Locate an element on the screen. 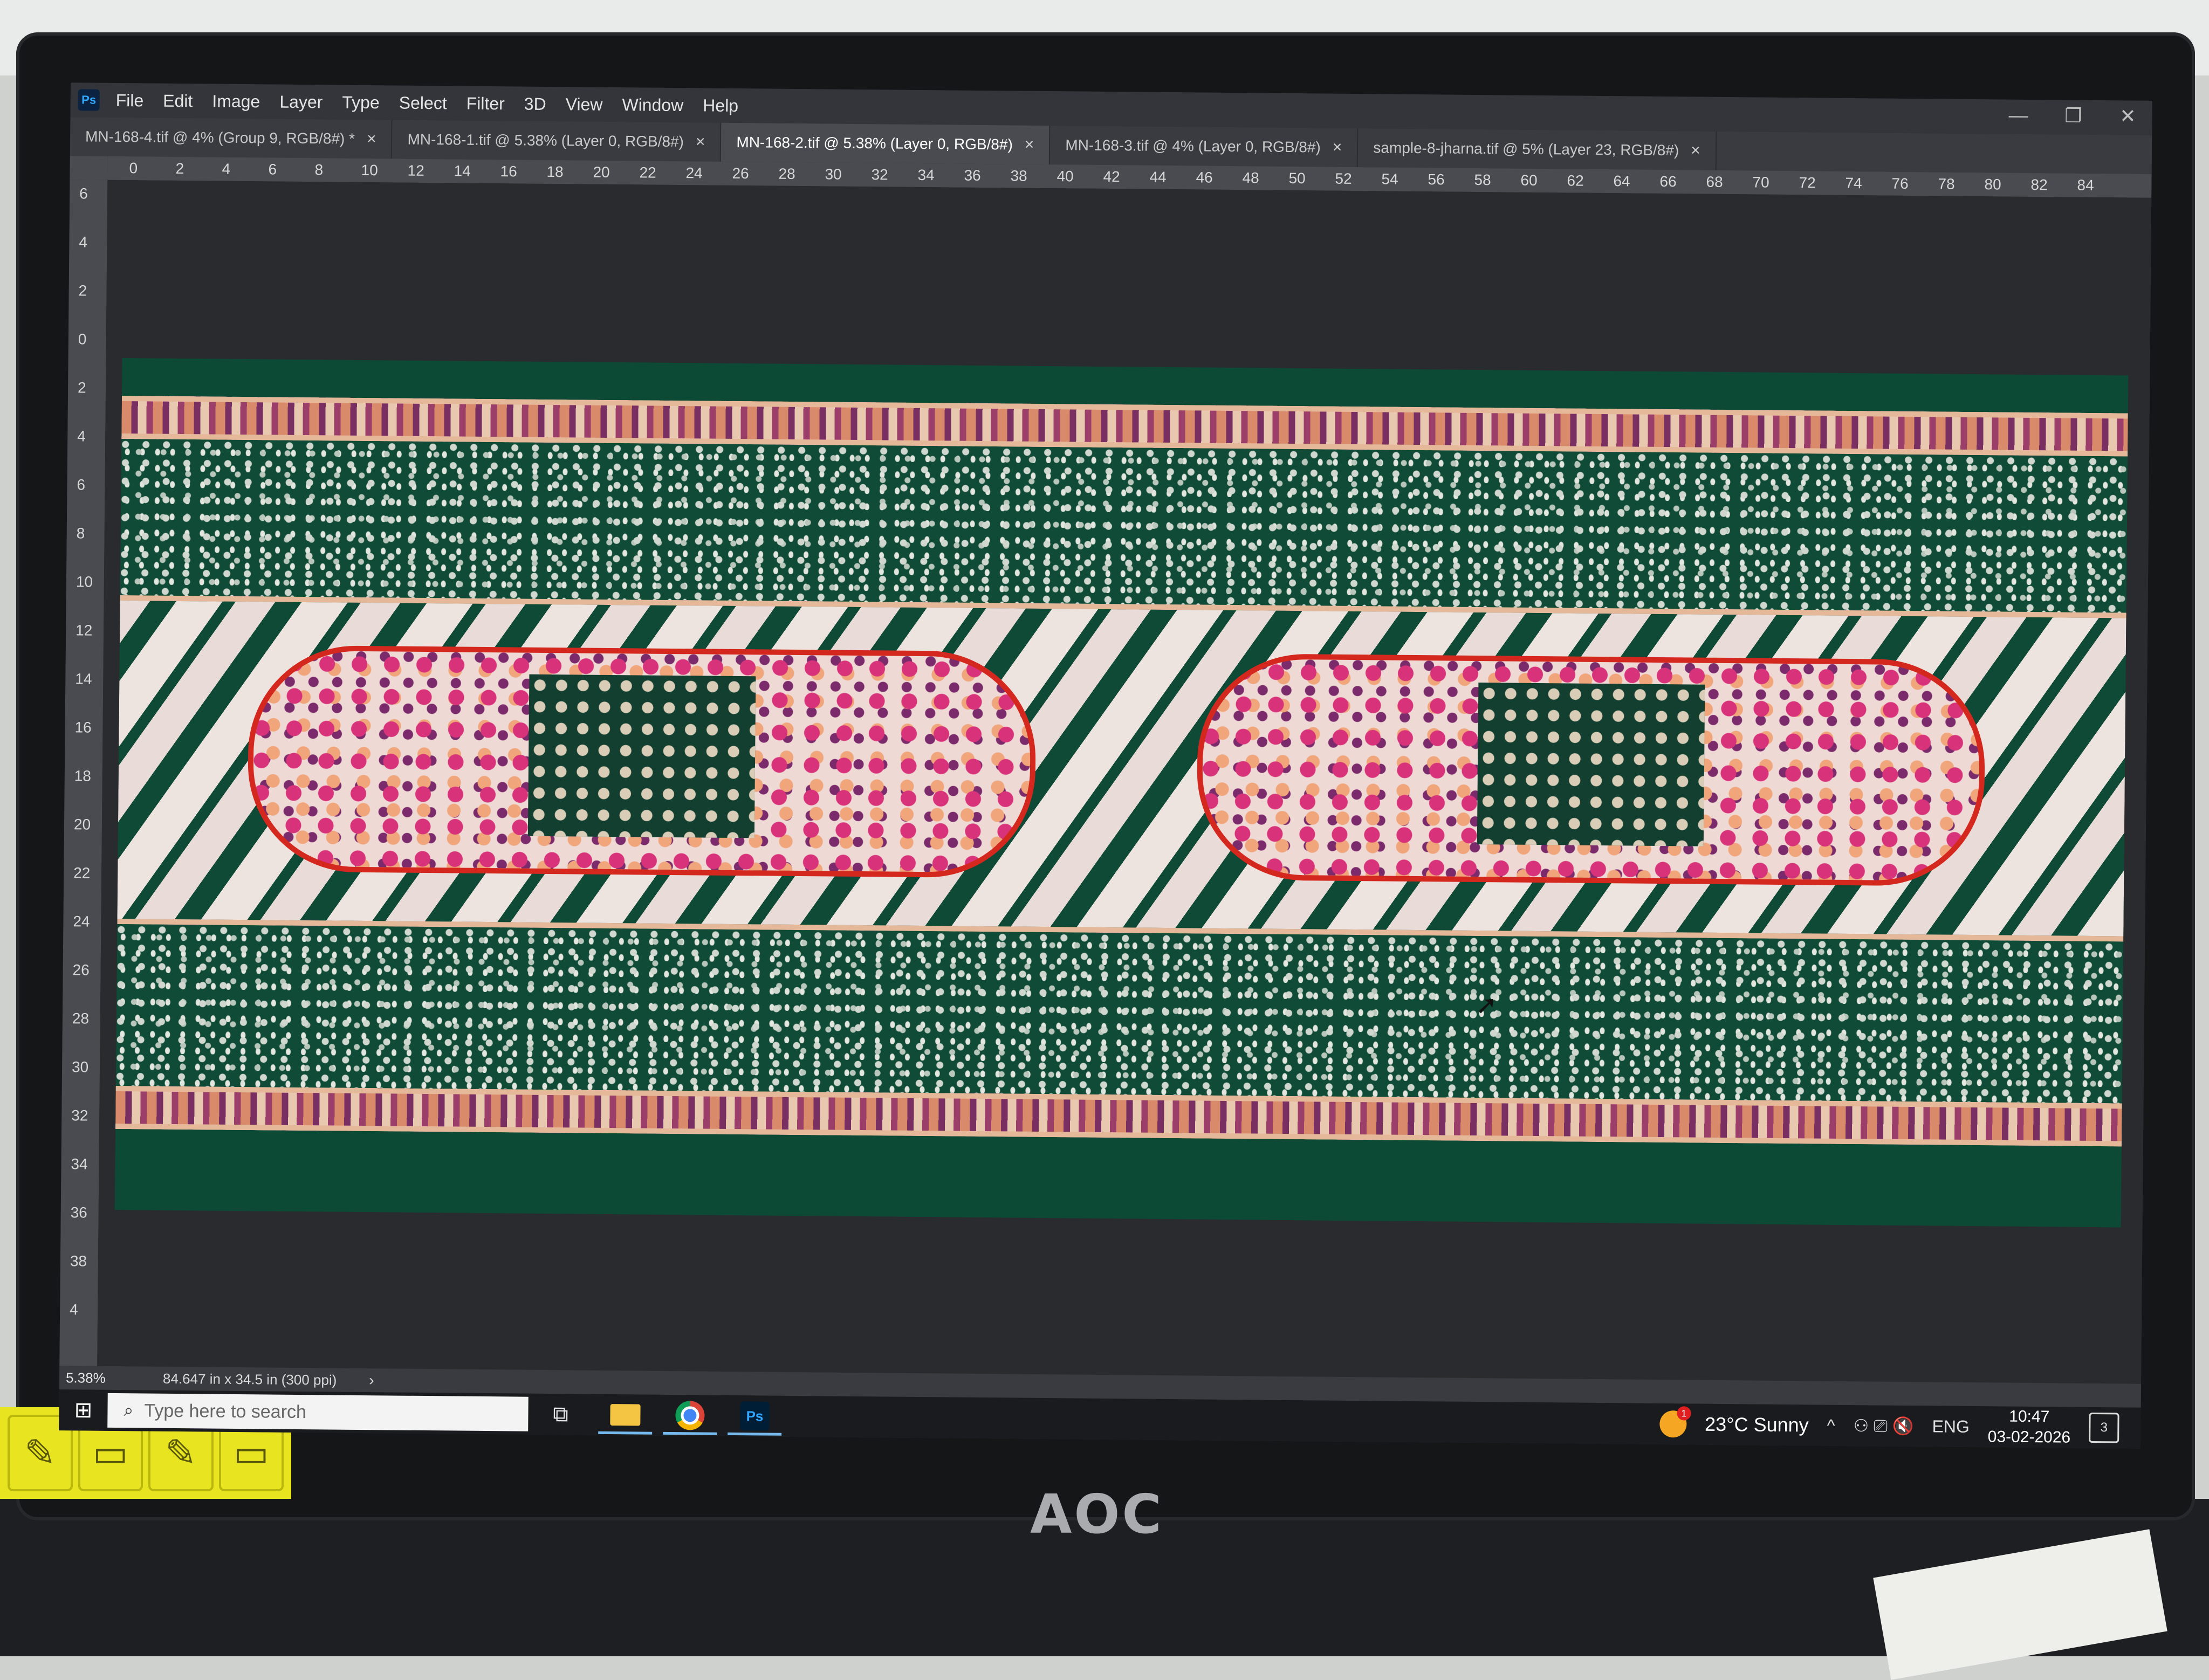 The height and width of the screenshot is (1680, 2209). ruler-tick-label: 26 is located at coordinates (740, 173).